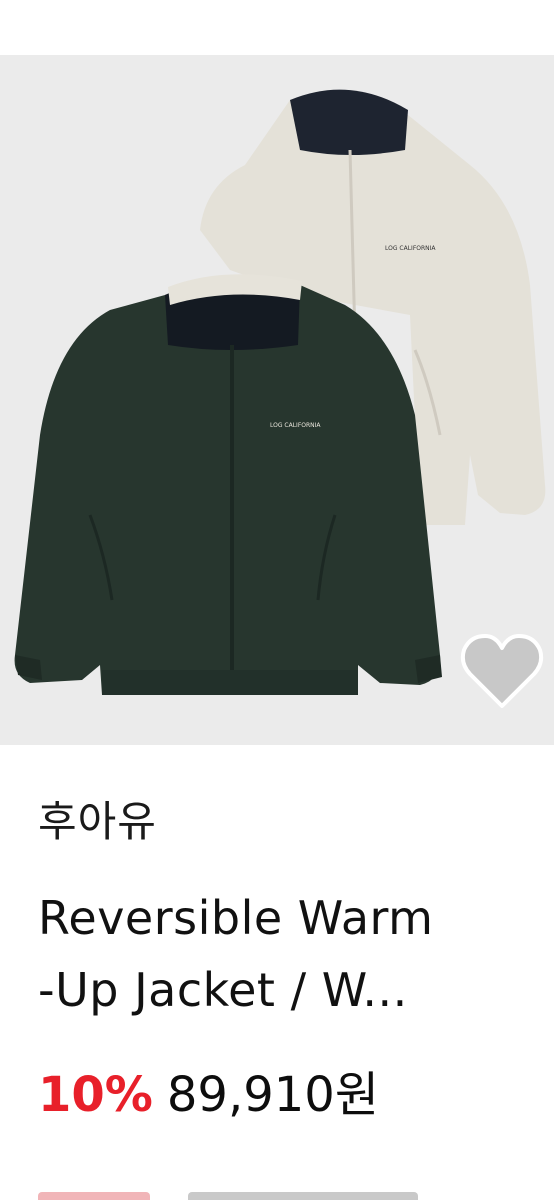  I want to click on brand-name: 후아유, so click(97, 822).